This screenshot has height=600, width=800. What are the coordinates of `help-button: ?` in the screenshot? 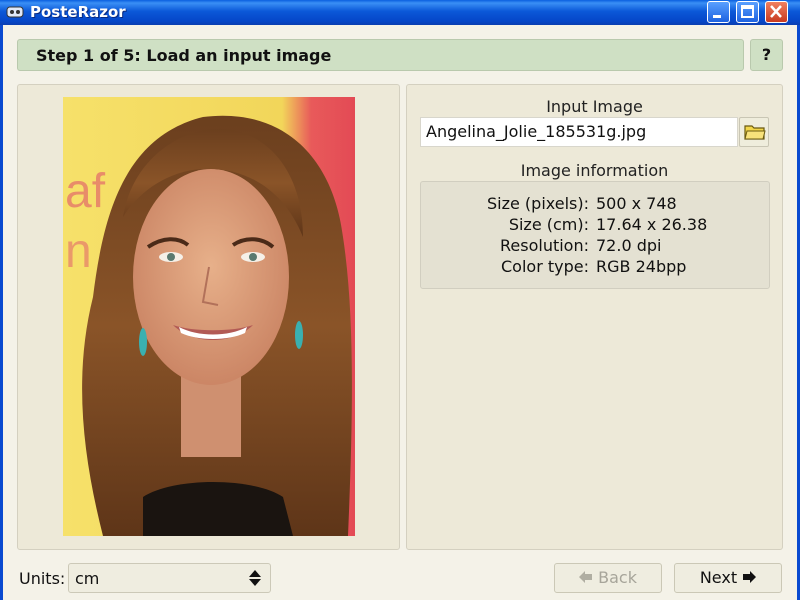 It's located at (766, 55).